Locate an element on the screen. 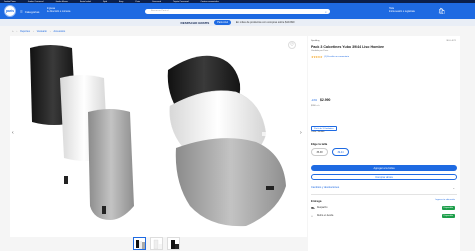 The width and height of the screenshot is (475, 251). divider is located at coordinates (384, 194).